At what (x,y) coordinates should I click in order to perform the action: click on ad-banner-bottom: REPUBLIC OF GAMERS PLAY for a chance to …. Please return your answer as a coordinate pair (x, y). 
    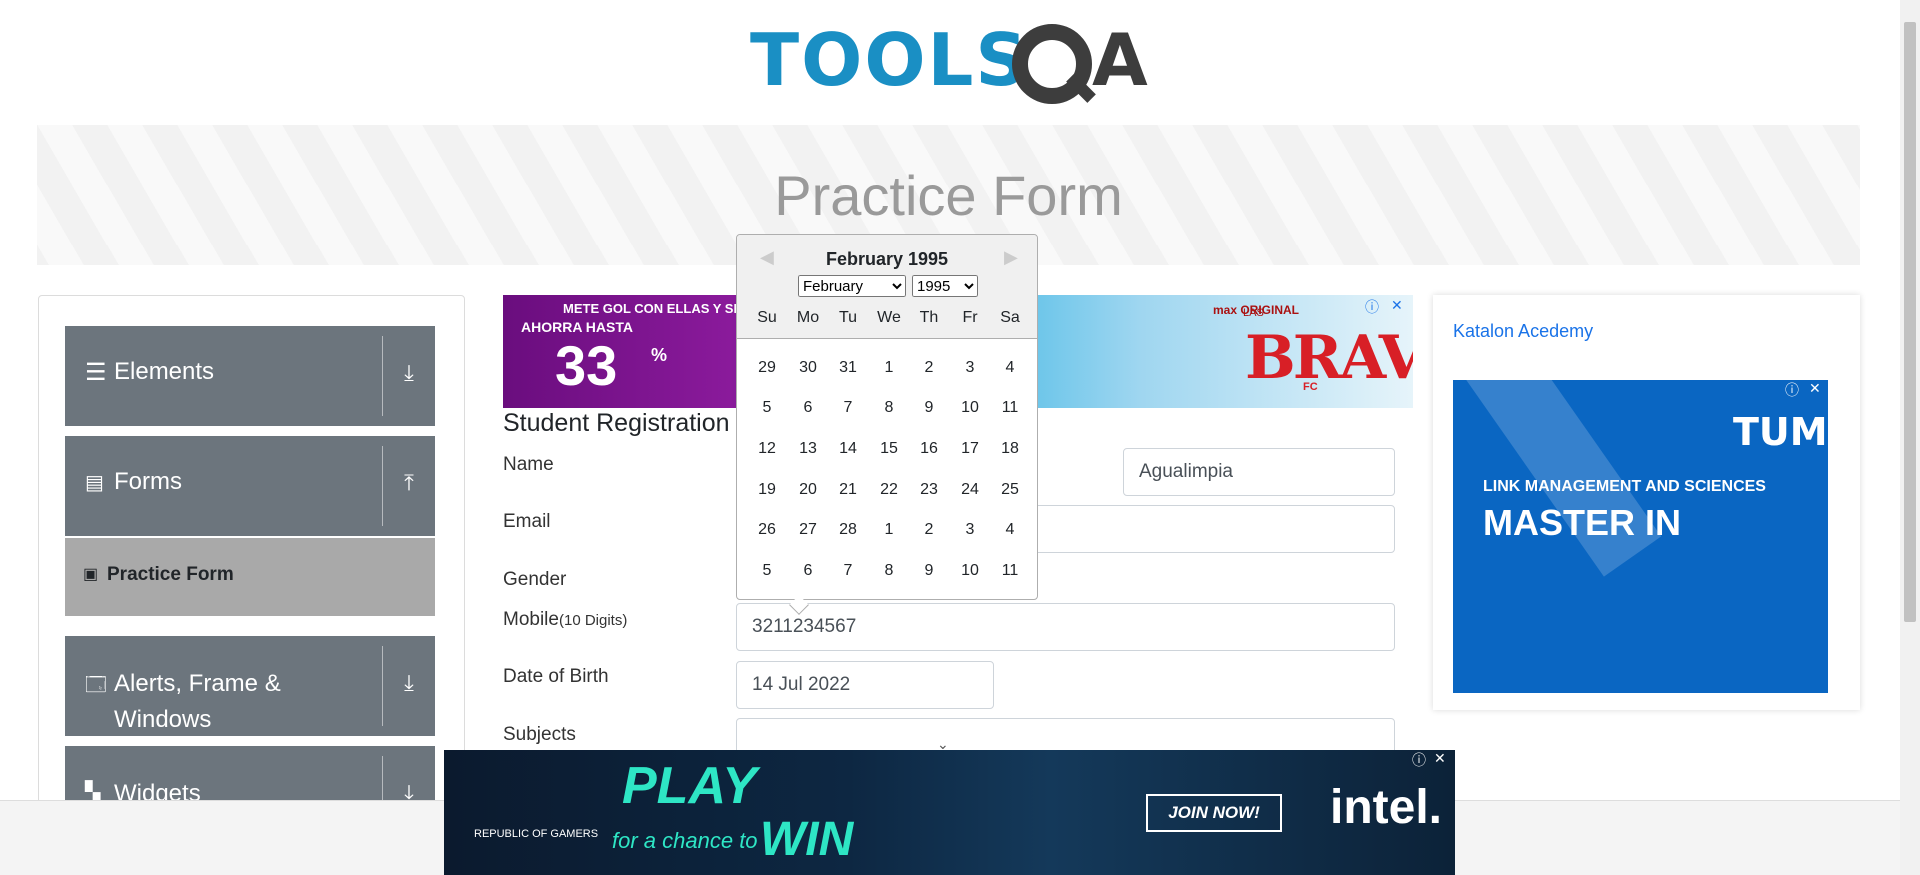
    Looking at the image, I should click on (949, 812).